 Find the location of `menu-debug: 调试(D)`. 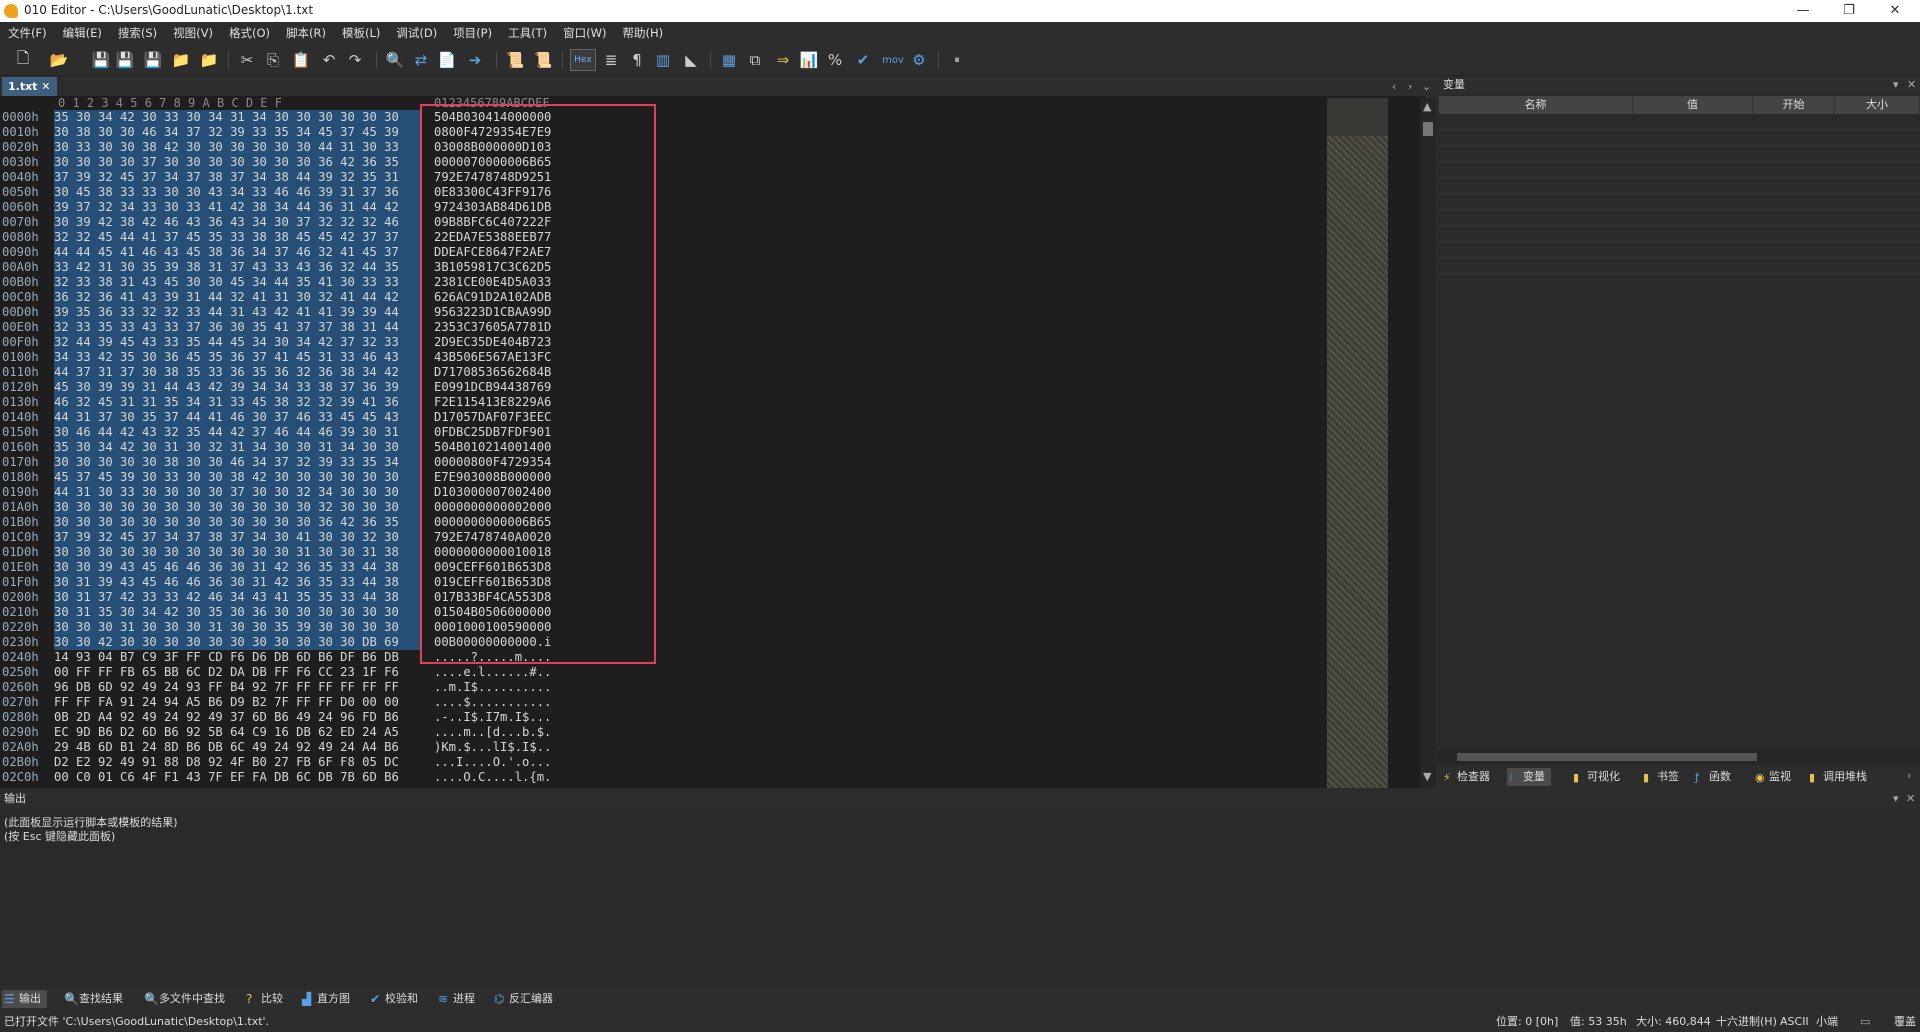

menu-debug: 调试(D) is located at coordinates (416, 33).